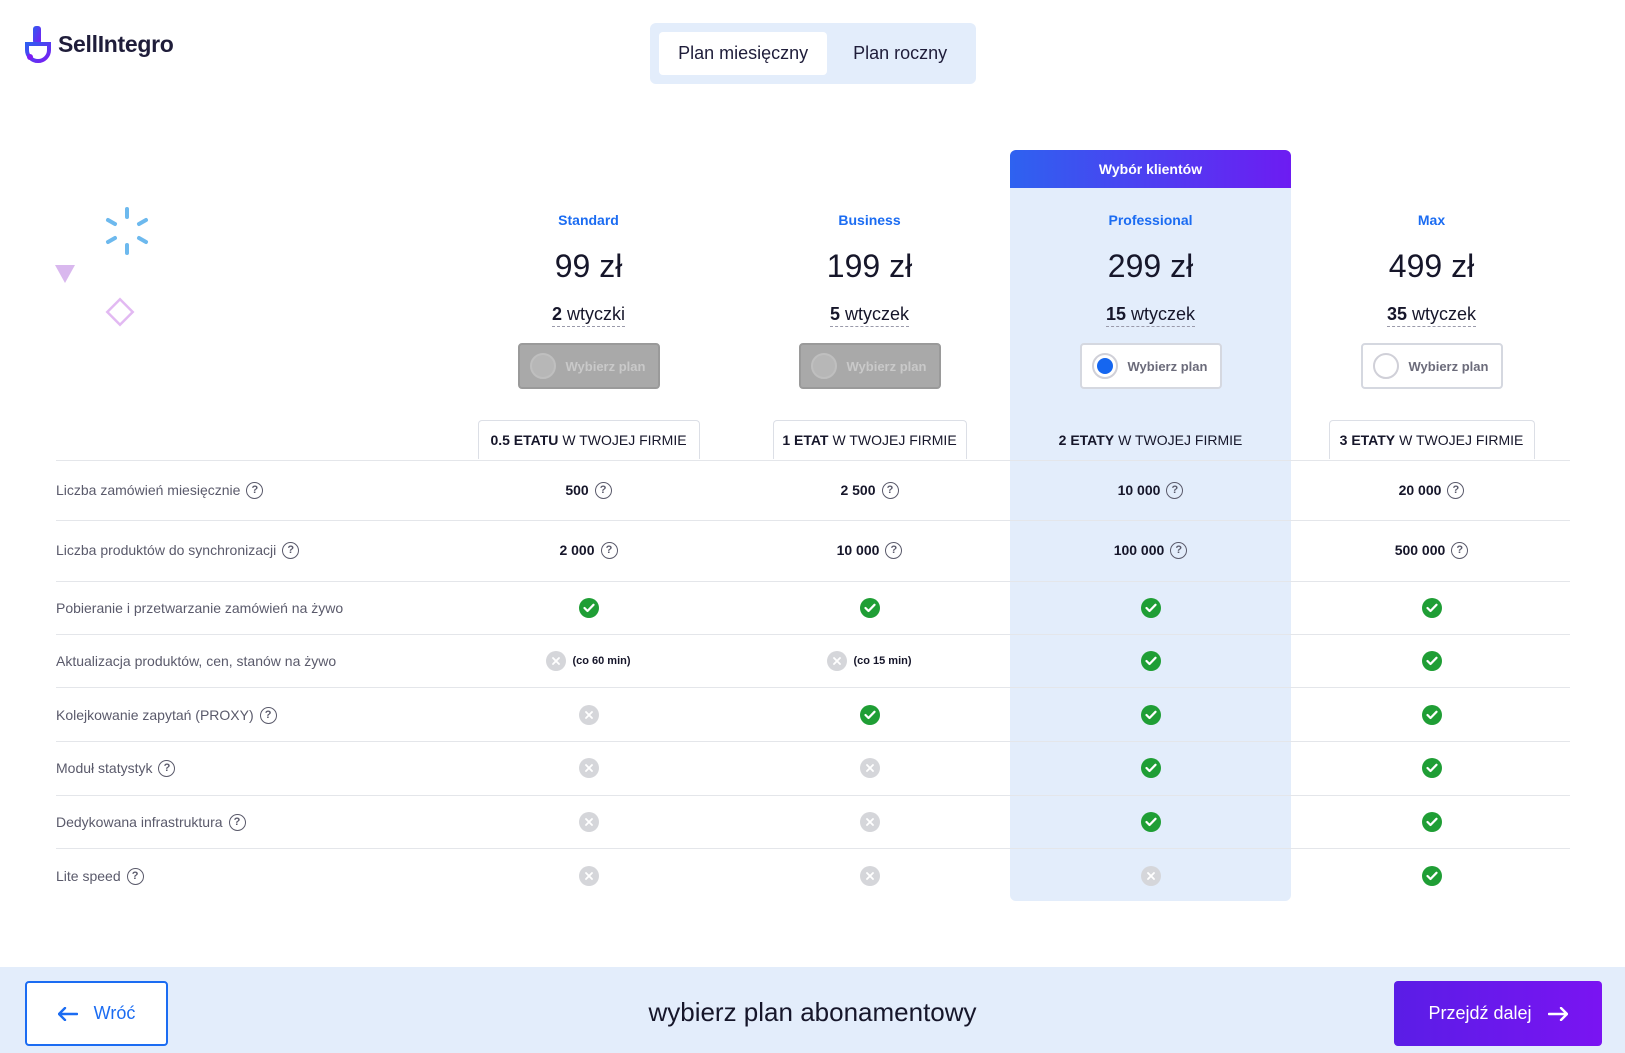 The width and height of the screenshot is (1625, 1053). I want to click on monthly-plan-tab: Plan miesięczny, so click(743, 53).